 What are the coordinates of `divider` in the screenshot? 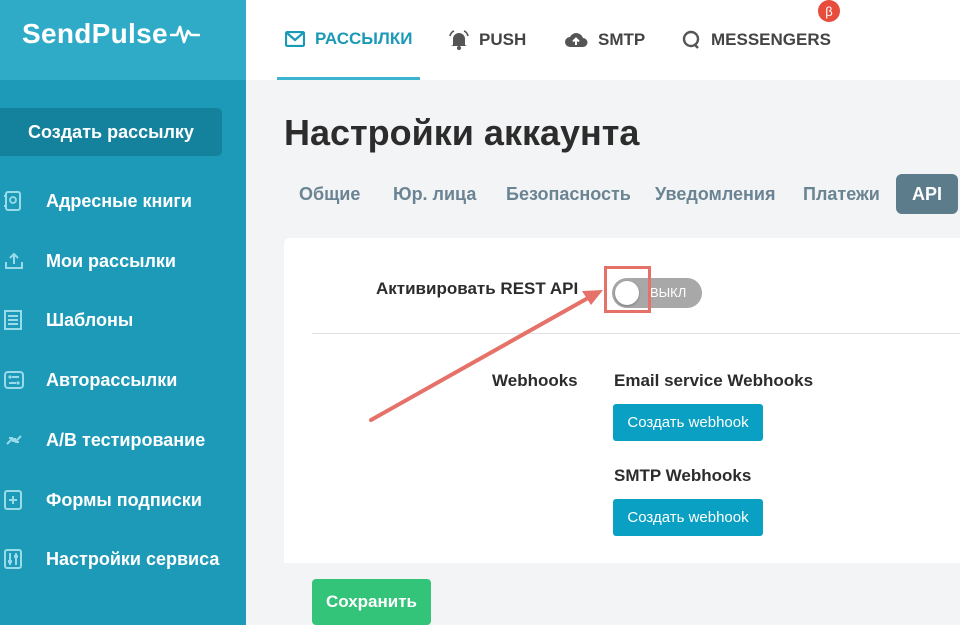 It's located at (636, 333).